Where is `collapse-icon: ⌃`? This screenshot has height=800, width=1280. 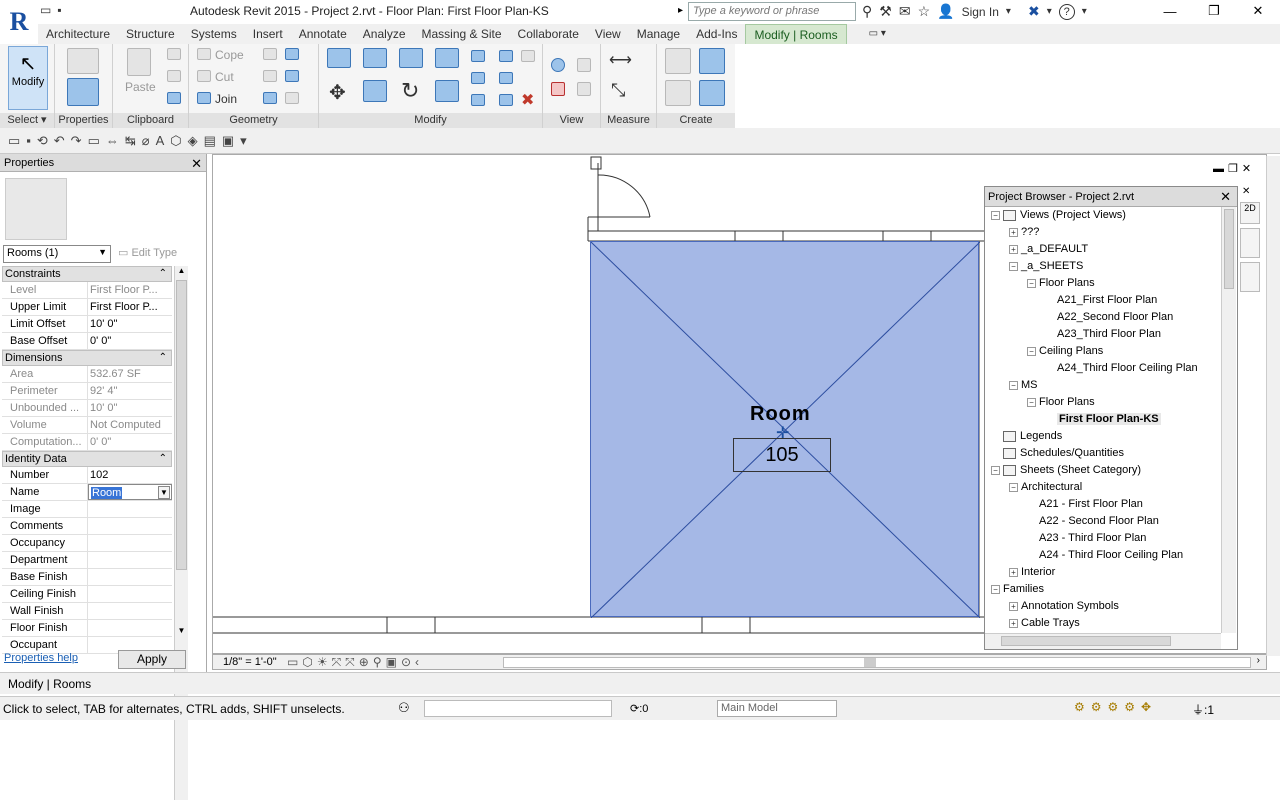
collapse-icon: ⌃ is located at coordinates (163, 459).